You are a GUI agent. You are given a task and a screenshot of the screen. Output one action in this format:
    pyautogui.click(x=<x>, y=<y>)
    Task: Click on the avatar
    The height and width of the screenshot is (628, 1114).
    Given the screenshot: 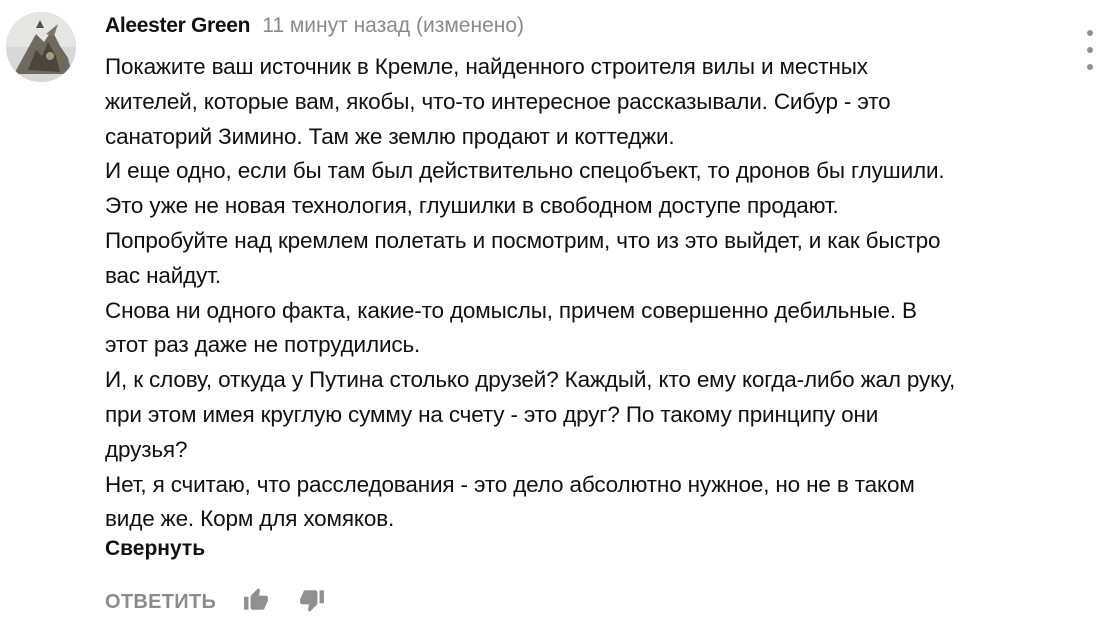 What is the action you would take?
    pyautogui.click(x=41, y=47)
    